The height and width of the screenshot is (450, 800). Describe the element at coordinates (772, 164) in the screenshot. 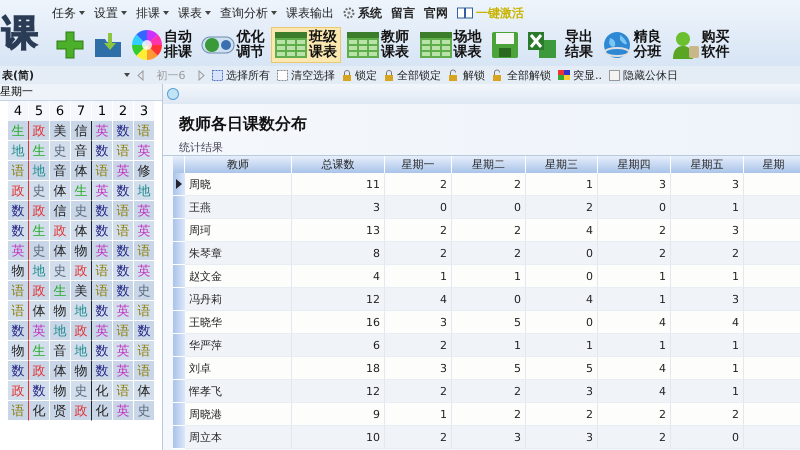

I see `column-header: 星期` at that location.